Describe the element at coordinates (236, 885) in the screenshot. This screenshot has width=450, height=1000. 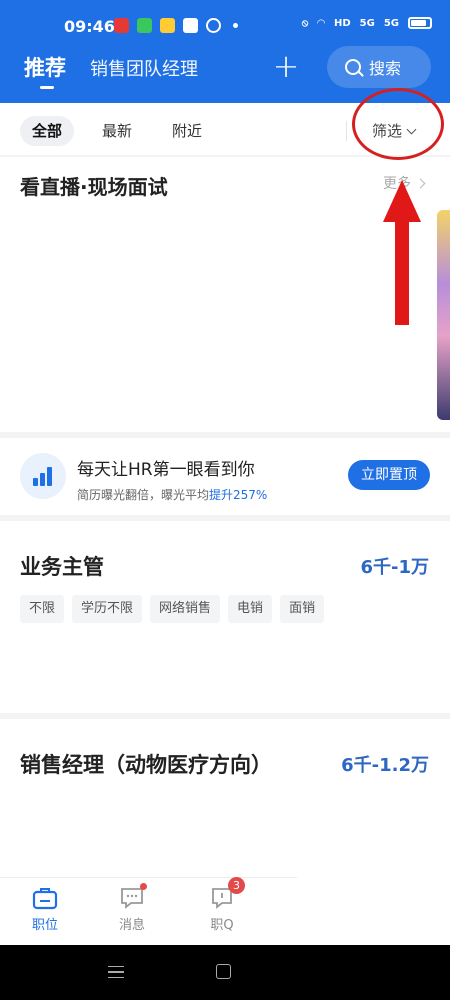
I see `notification-count-badge: 3` at that location.